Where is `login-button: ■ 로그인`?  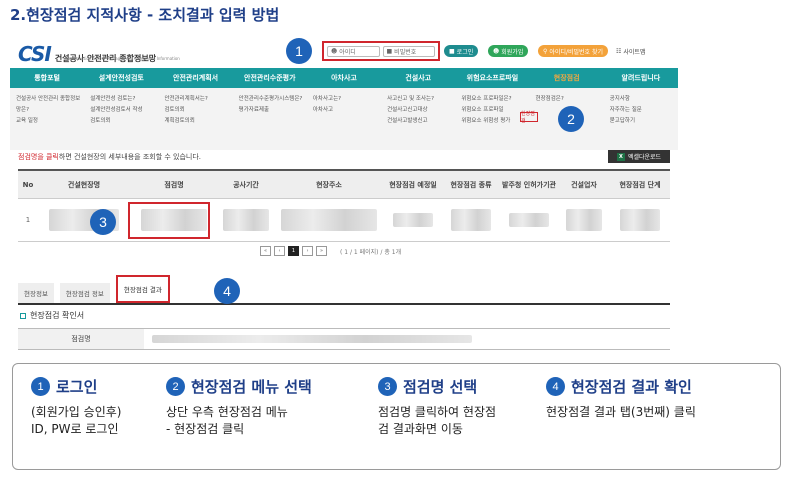
login-button: ■ 로그인 is located at coordinates (461, 51).